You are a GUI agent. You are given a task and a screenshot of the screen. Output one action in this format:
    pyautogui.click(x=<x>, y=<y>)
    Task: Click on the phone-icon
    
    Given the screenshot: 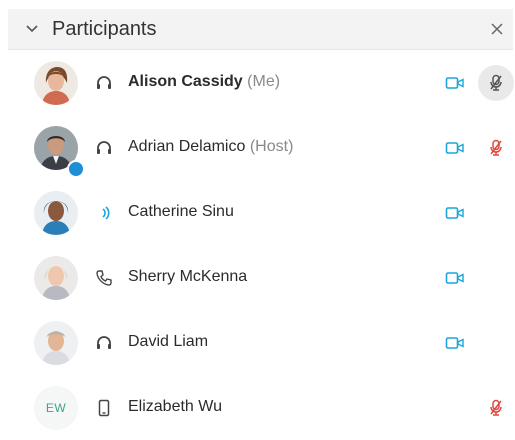 What is the action you would take?
    pyautogui.click(x=104, y=278)
    